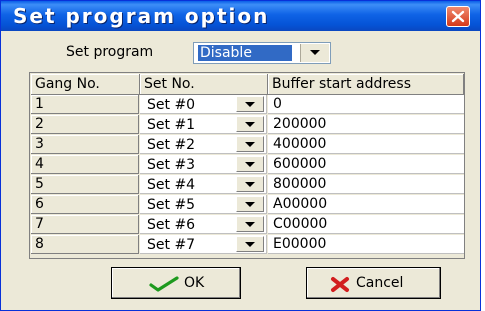 Image resolution: width=485 pixels, height=311 pixels. I want to click on gang-number-cell: 1, so click(85, 104).